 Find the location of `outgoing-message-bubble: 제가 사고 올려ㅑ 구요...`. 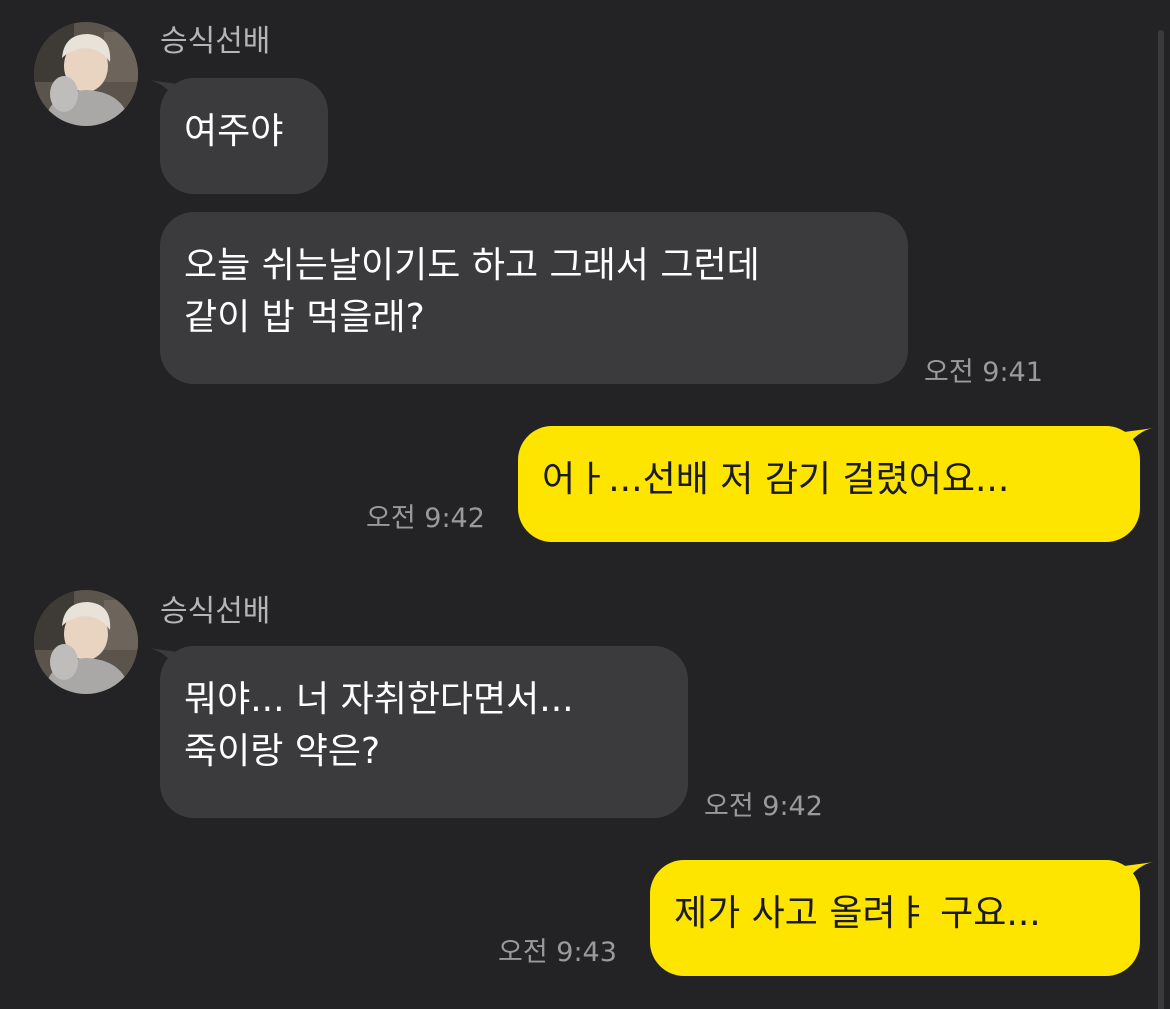

outgoing-message-bubble: 제가 사고 올려ㅑ 구요... is located at coordinates (895, 918).